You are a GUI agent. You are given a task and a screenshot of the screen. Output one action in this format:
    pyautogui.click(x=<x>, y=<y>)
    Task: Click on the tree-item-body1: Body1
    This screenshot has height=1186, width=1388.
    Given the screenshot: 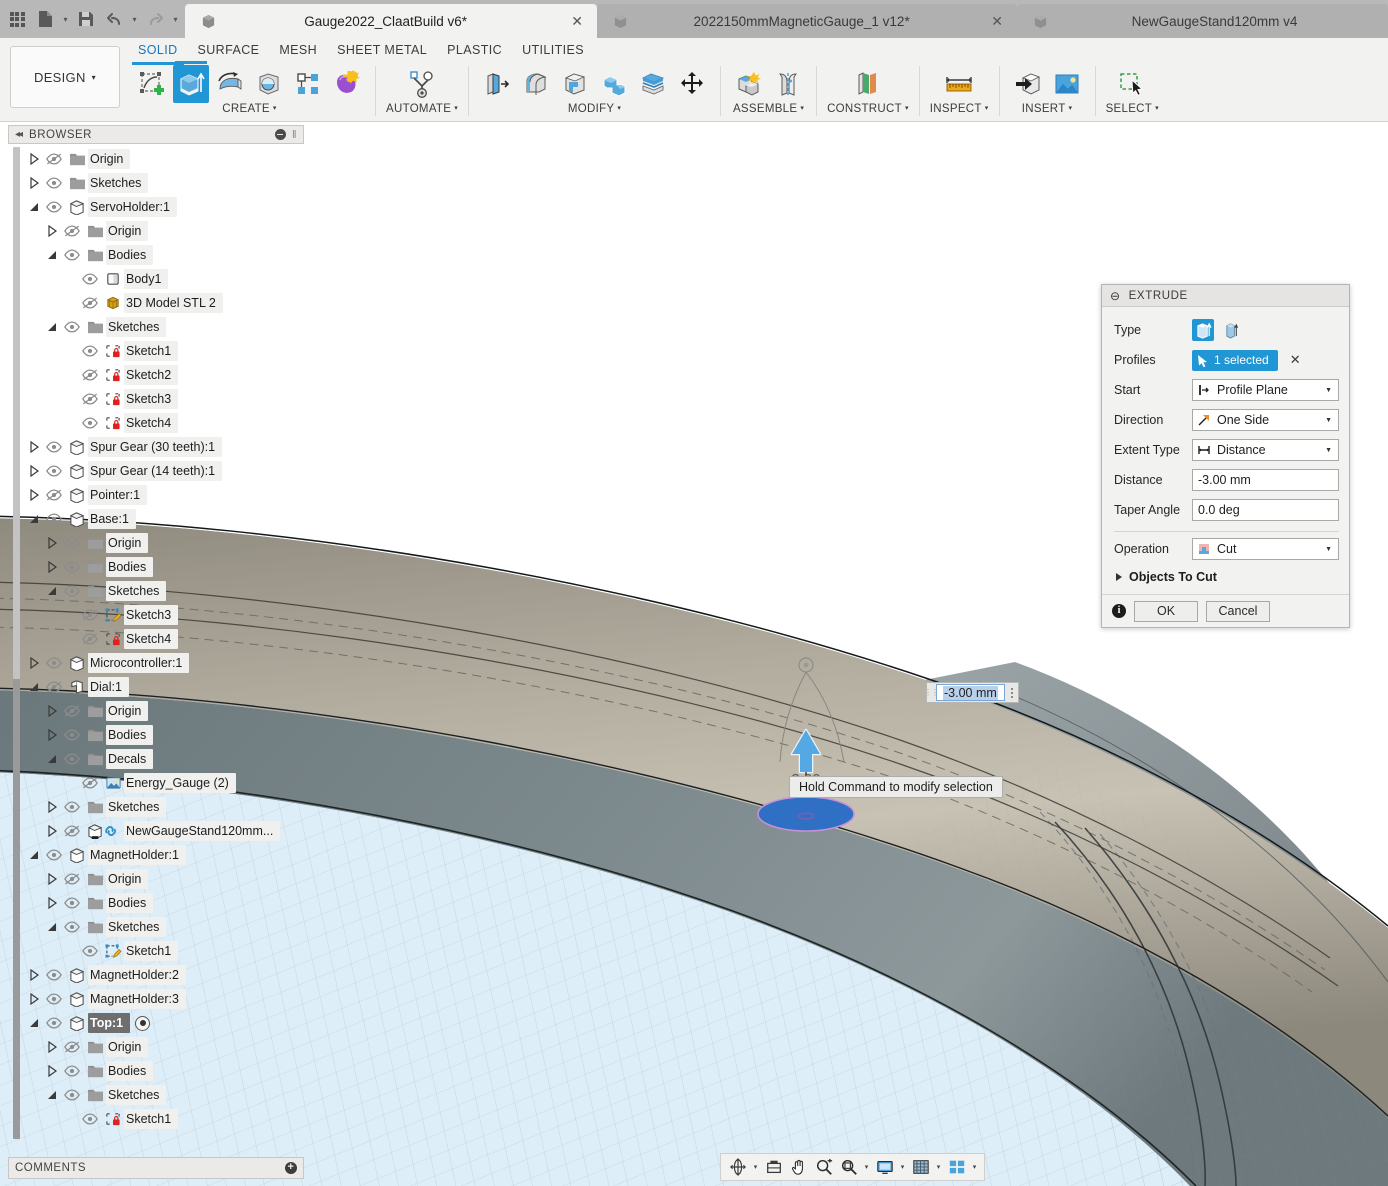 What is the action you would take?
    pyautogui.click(x=165, y=279)
    